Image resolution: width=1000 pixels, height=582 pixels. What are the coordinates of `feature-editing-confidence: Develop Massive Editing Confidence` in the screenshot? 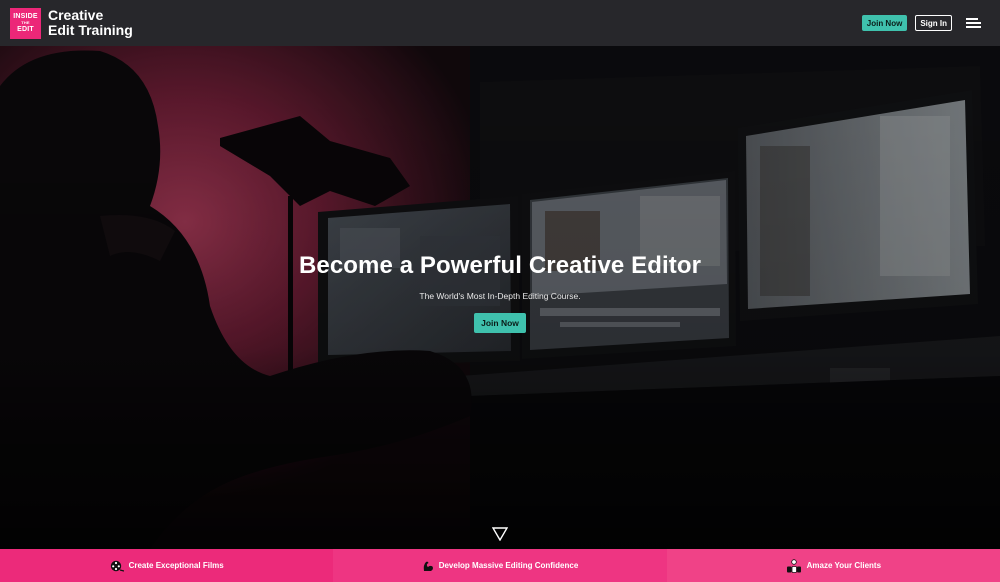 It's located at (500, 565).